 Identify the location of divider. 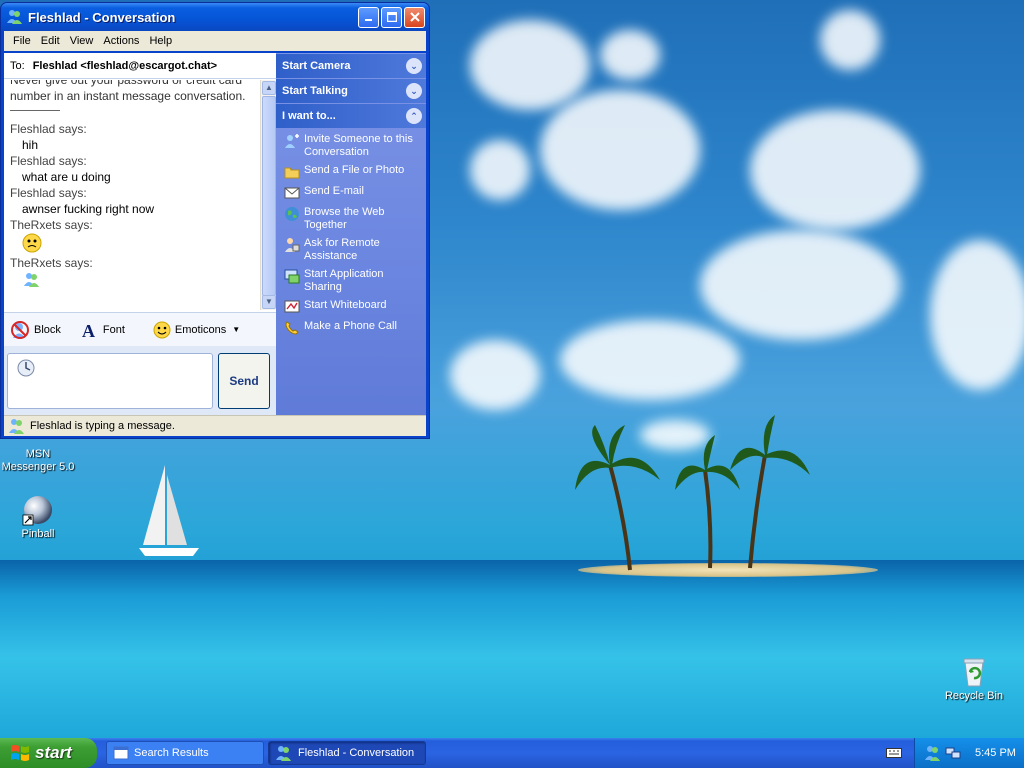
(35, 110).